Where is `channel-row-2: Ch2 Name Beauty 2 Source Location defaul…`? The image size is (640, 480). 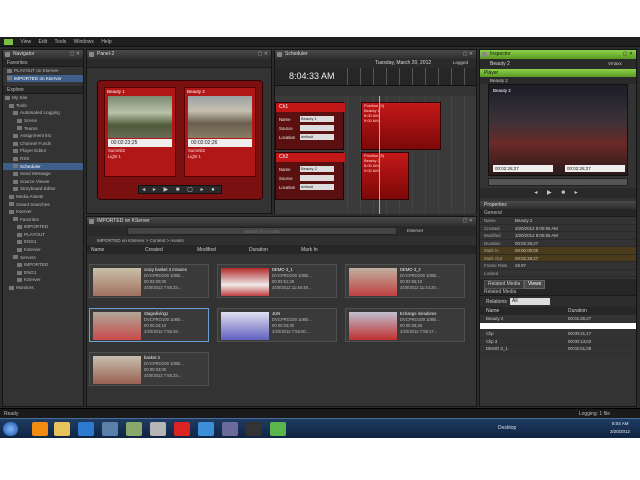 channel-row-2: Ch2 Name Beauty 2 Source Location defaul… is located at coordinates (310, 176).